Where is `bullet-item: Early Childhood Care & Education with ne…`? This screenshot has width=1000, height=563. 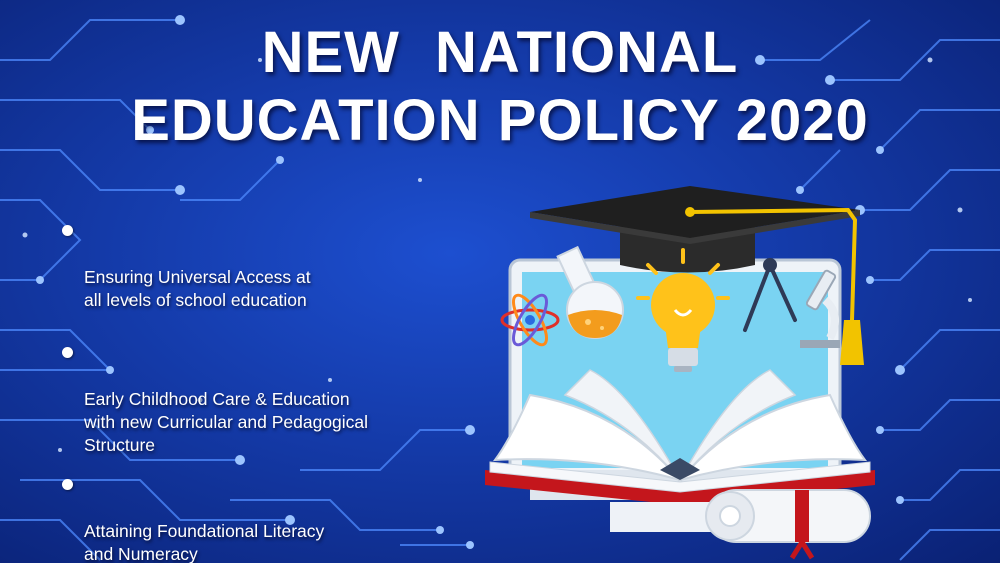 bullet-item: Early Childhood Care & Education with ne… is located at coordinates (258, 399).